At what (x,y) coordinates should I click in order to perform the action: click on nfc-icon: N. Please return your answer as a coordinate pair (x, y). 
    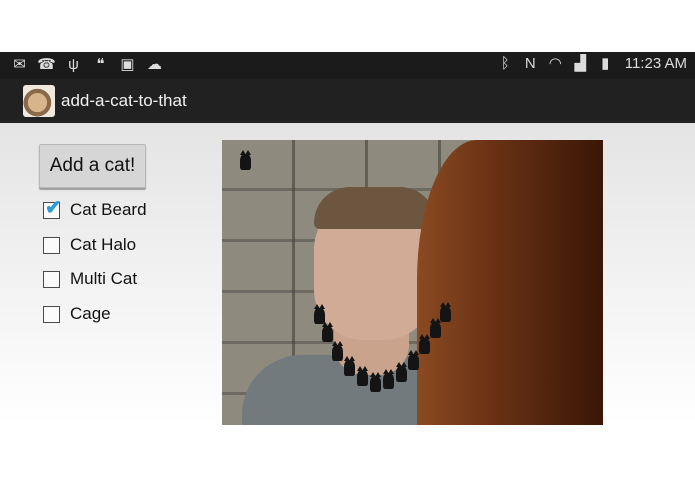
    Looking at the image, I should click on (530, 63).